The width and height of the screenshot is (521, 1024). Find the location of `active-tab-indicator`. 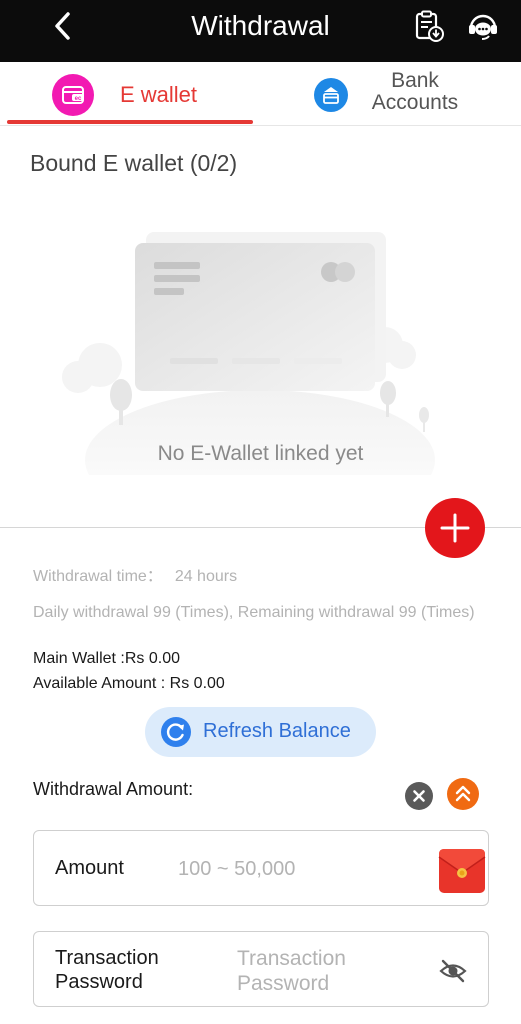

active-tab-indicator is located at coordinates (130, 122).